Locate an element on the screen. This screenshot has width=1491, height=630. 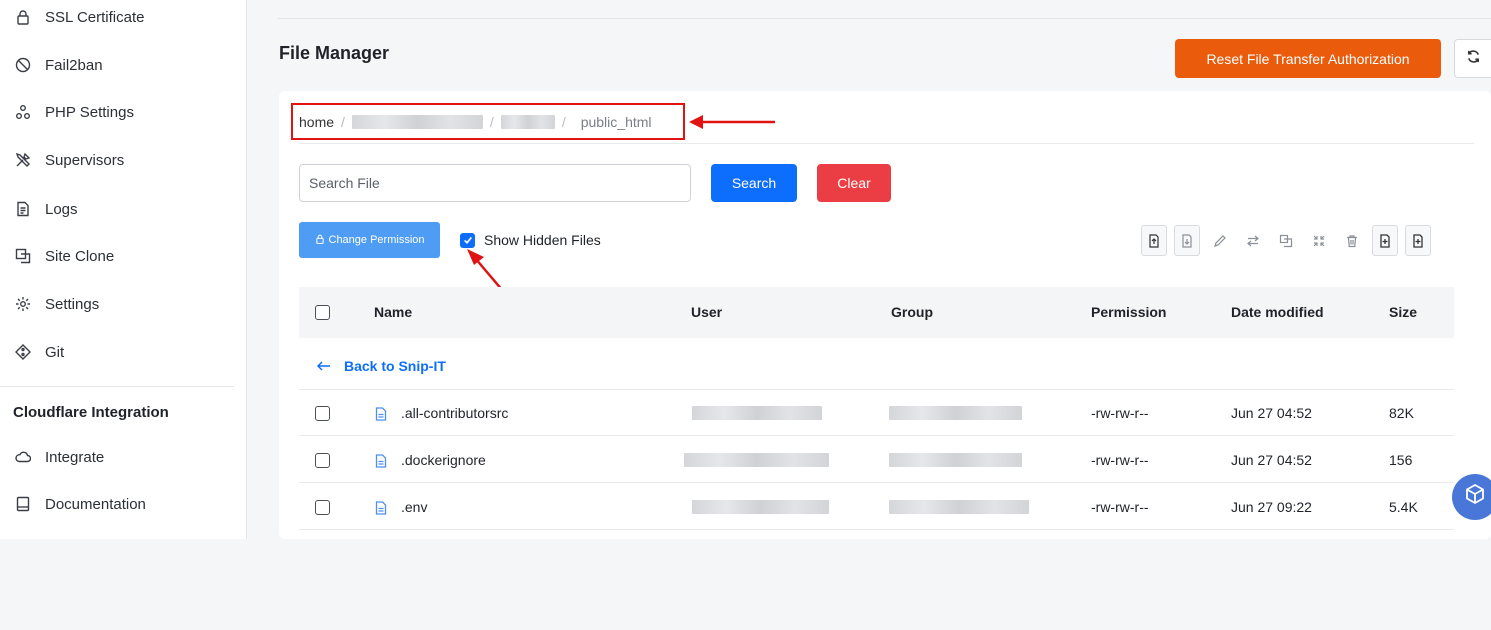
change-permission-button: Change Permission is located at coordinates (369, 240).